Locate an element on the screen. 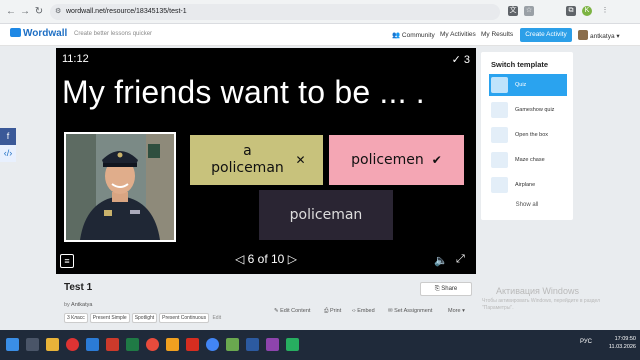 The image size is (640, 360). score-counter: ✓ 3 is located at coordinates (461, 59).